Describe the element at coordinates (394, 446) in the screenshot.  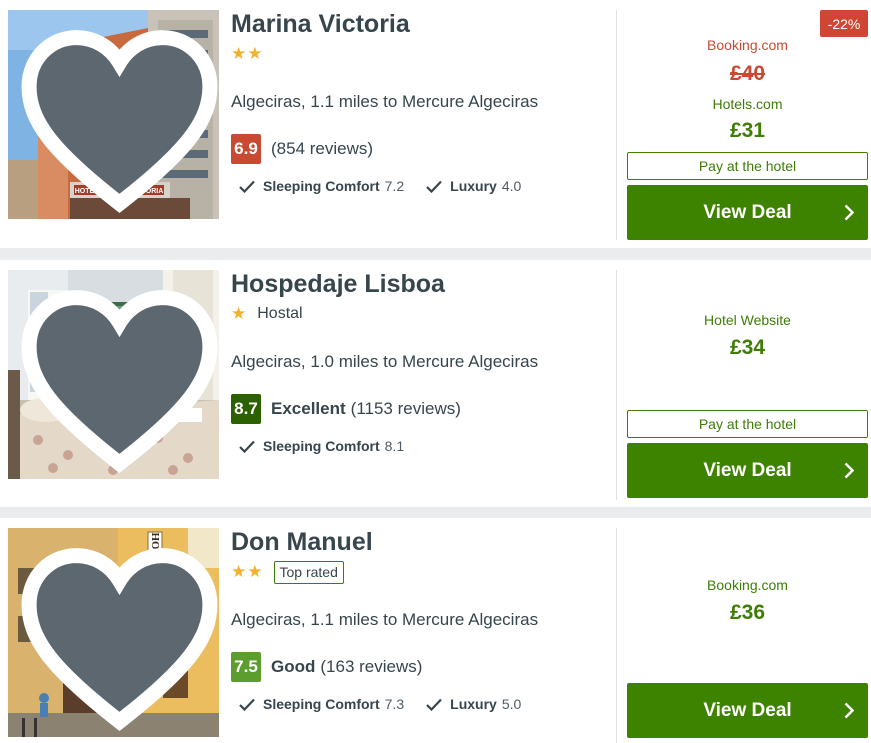
I see `subrating-value: 8.1` at that location.